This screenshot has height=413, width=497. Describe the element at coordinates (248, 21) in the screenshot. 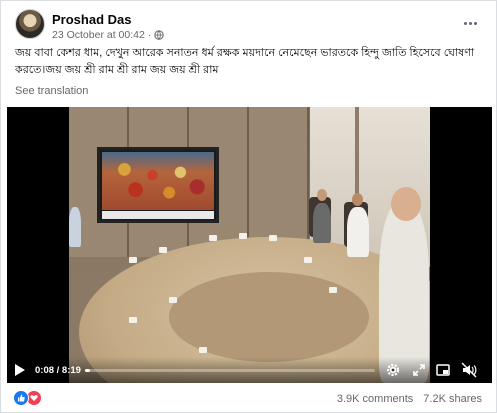

I see `post-header: Proshad Das 23 October at 00:42 ·` at that location.